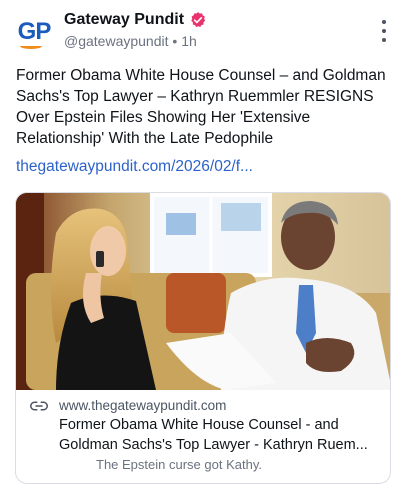  I want to click on author-handle: @gatewaypundit, so click(116, 41).